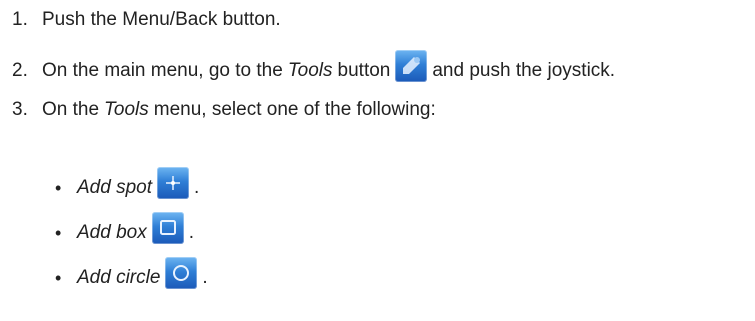 The width and height of the screenshot is (755, 321). I want to click on add-box-icon, so click(167, 228).